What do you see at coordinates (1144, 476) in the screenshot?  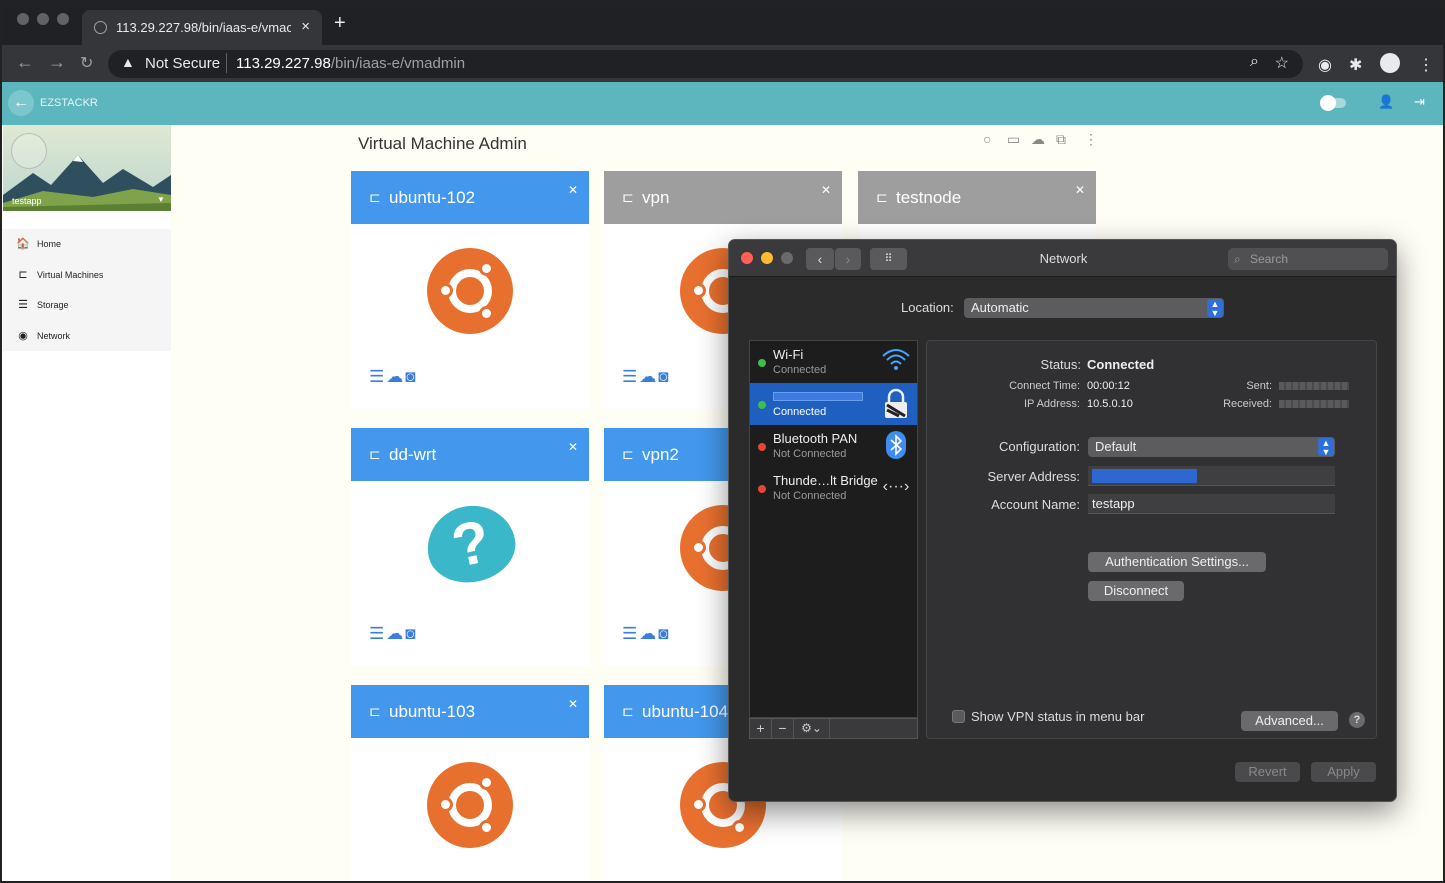 I see `redacted-server-address` at bounding box center [1144, 476].